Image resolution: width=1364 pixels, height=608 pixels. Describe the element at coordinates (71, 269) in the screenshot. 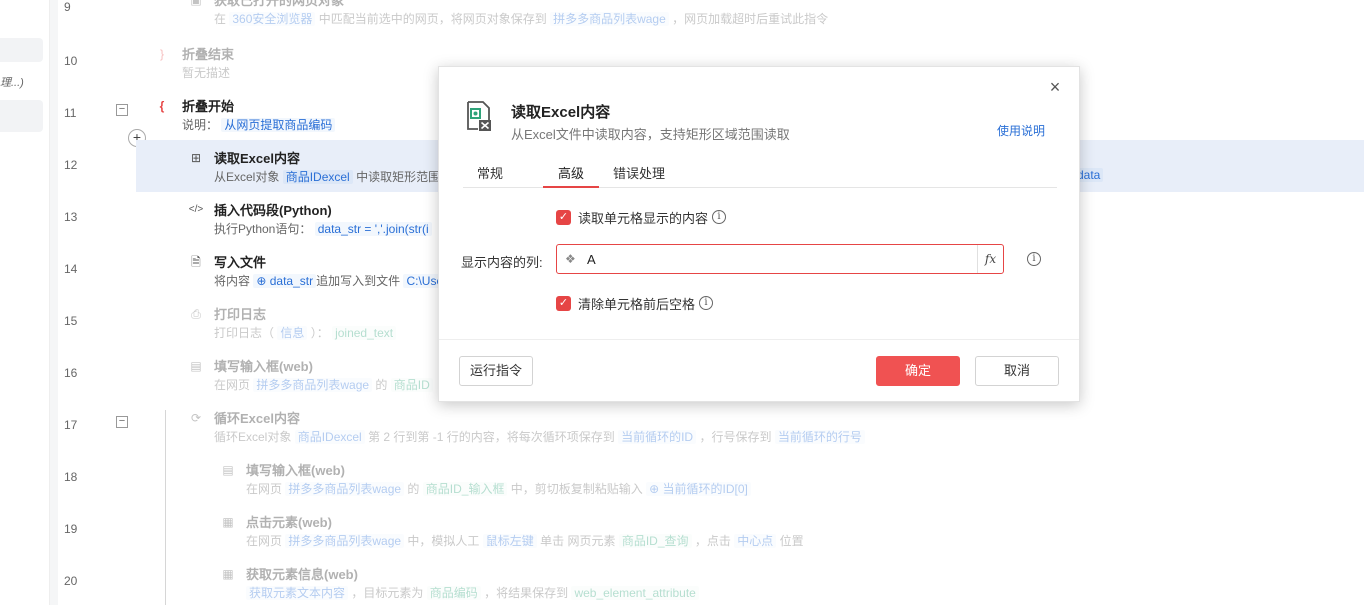

I see `line-number: 14` at that location.